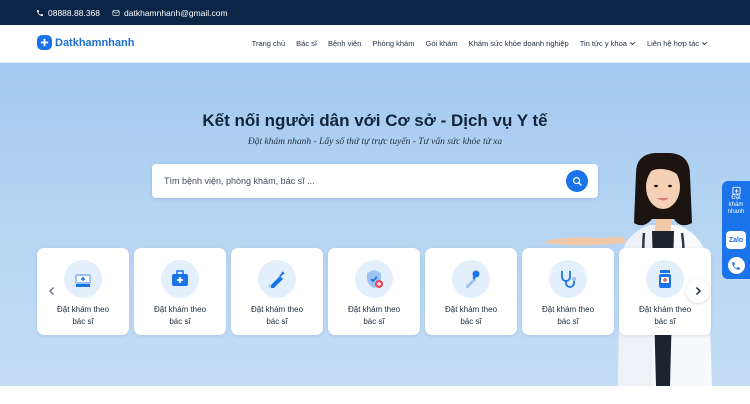  I want to click on chevron-left-icon, so click(51, 291).